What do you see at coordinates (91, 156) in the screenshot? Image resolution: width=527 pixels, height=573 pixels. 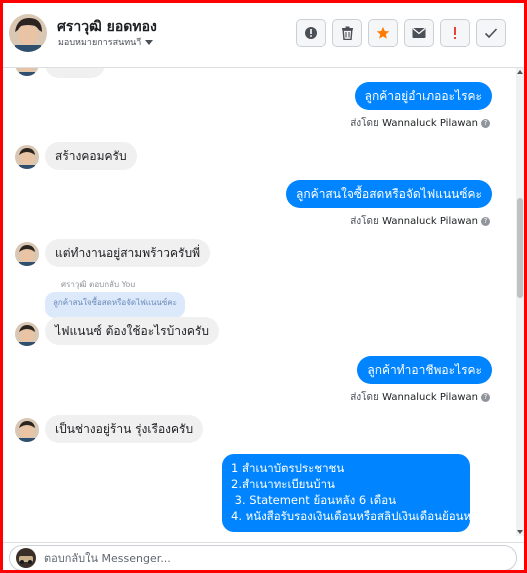 I see `message-bubble-incoming: สร้างคอมครับ` at bounding box center [91, 156].